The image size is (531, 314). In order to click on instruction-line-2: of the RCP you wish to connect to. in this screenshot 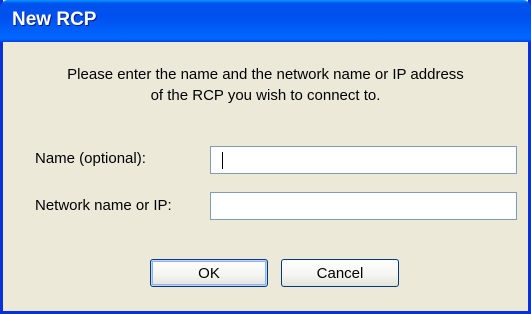, I will do `click(265, 95)`.